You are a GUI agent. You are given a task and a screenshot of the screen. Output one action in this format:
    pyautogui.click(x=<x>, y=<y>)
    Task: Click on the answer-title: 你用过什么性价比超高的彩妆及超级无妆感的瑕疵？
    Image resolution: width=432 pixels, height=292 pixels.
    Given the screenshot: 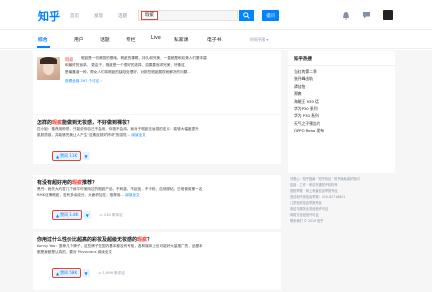 What is the action you would take?
    pyautogui.click(x=94, y=239)
    